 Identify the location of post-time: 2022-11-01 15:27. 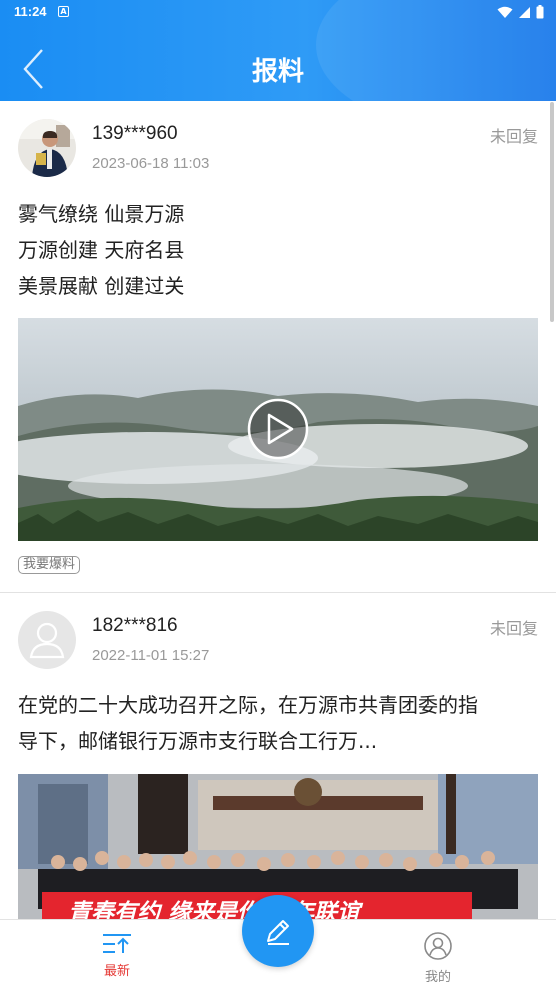
(151, 655).